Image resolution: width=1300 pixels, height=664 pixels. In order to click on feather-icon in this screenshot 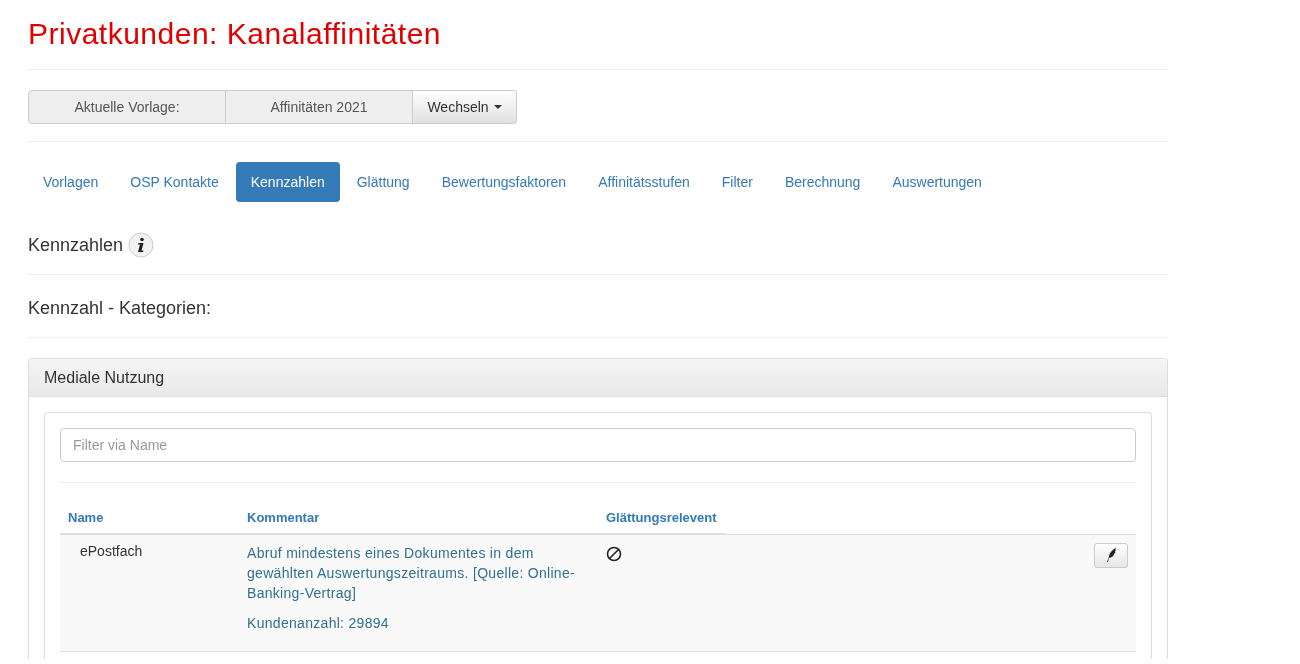, I will do `click(1111, 555)`.